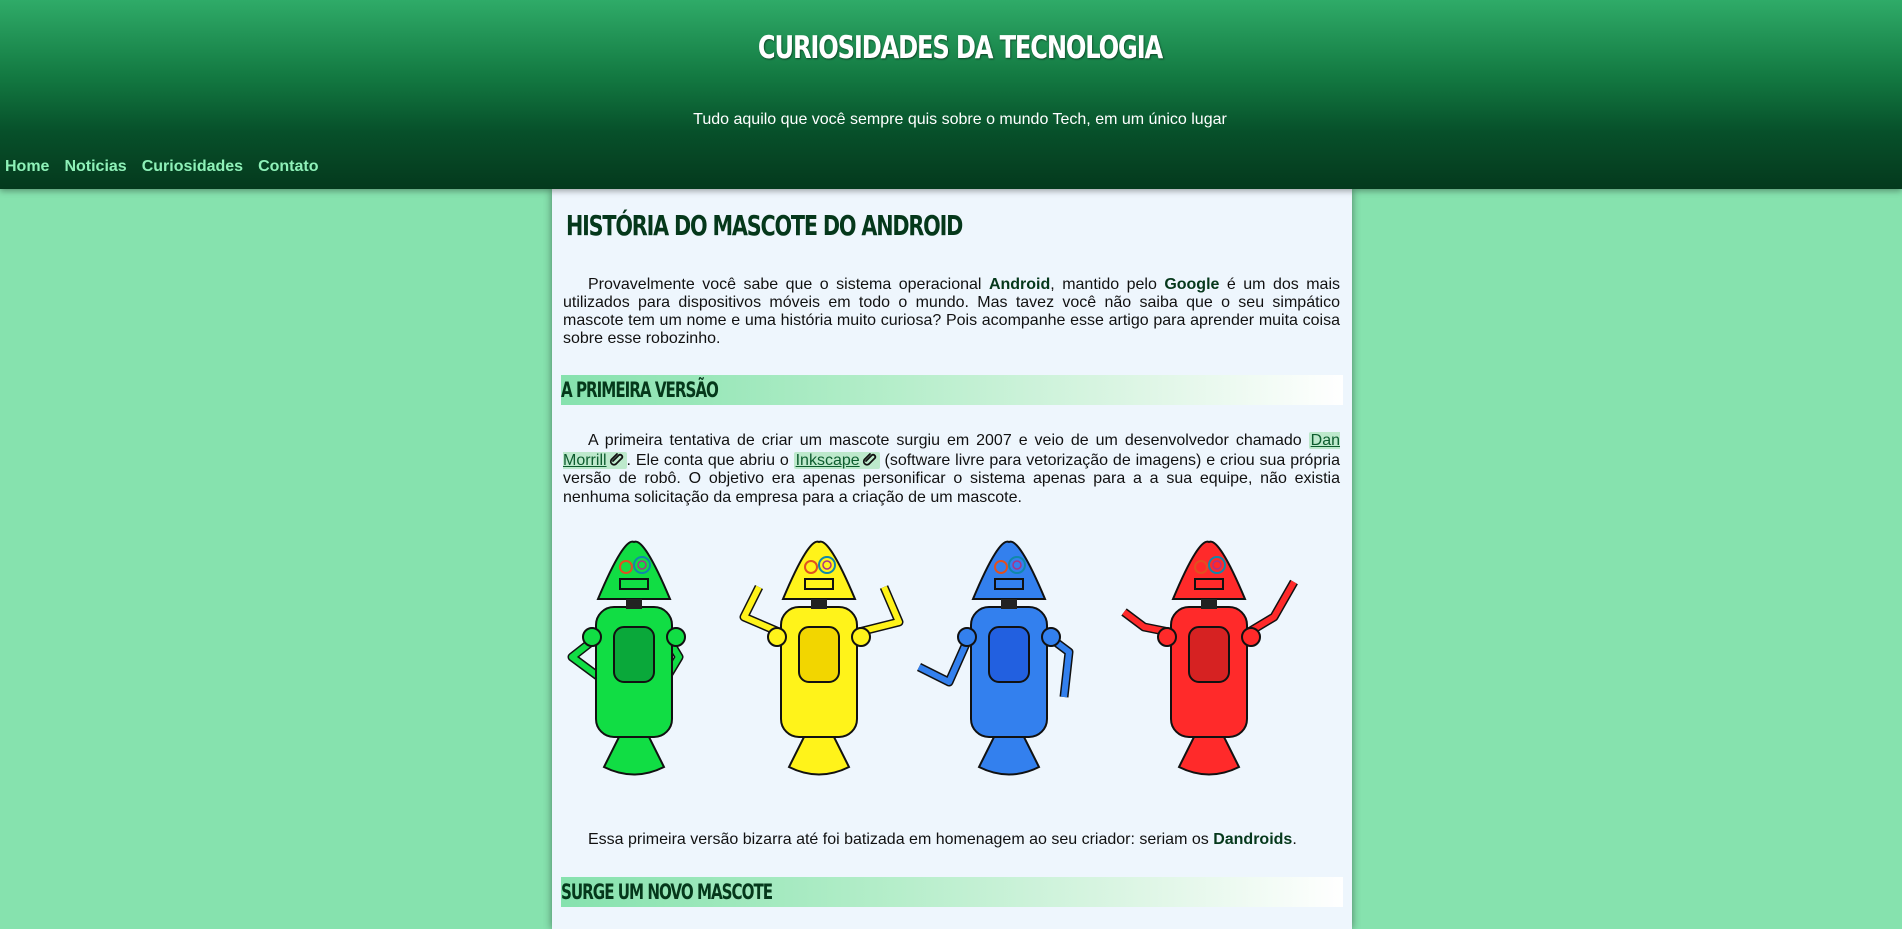  Describe the element at coordinates (27, 167) in the screenshot. I see `nav-home: Home` at that location.